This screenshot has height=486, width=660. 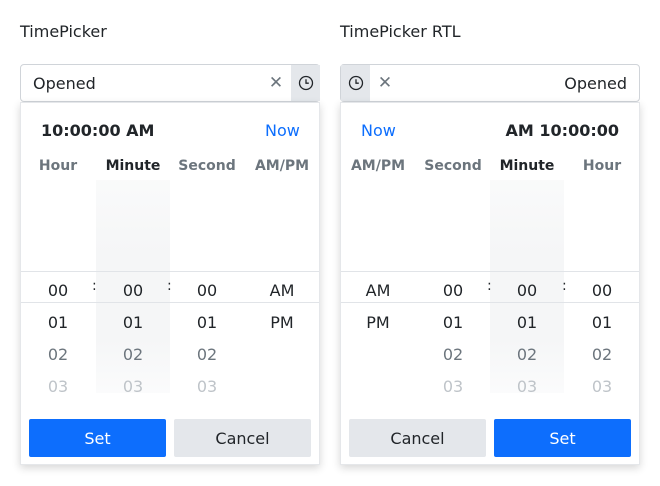 I want to click on selected-time-title: 10:00:00 AM, so click(x=98, y=130).